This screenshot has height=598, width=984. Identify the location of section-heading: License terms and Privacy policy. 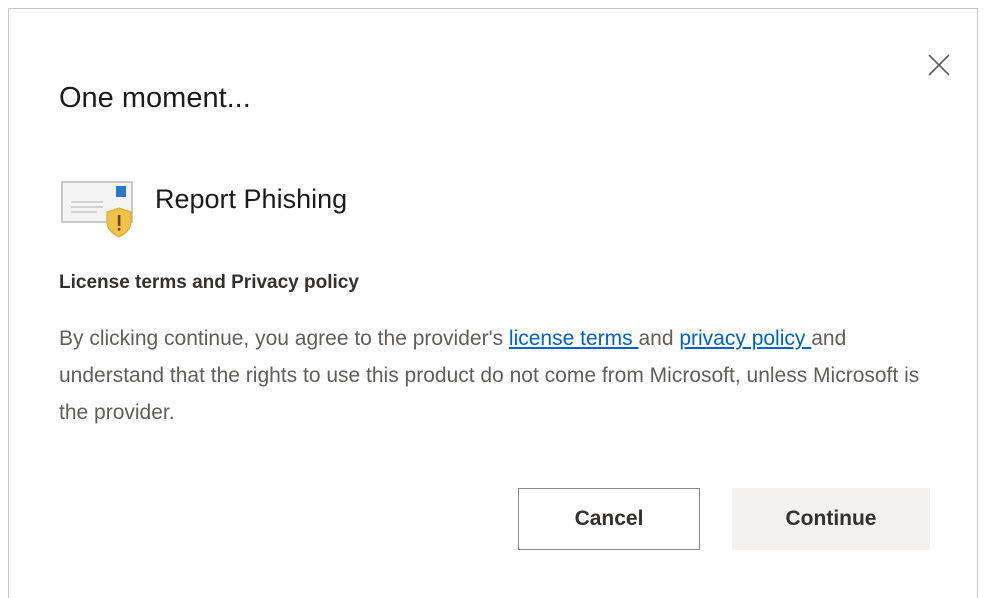
(209, 282).